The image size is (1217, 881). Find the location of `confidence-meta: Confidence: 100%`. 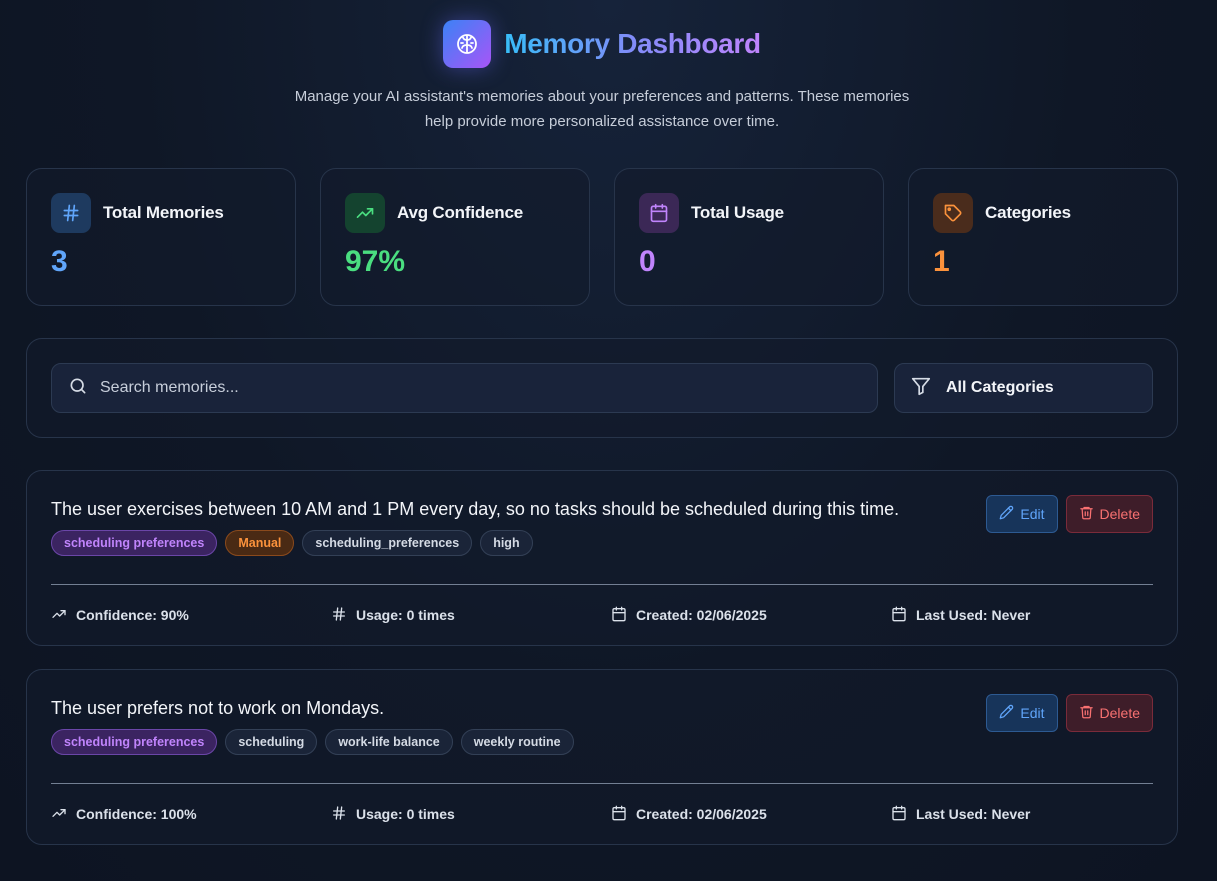

confidence-meta: Confidence: 100% is located at coordinates (191, 814).